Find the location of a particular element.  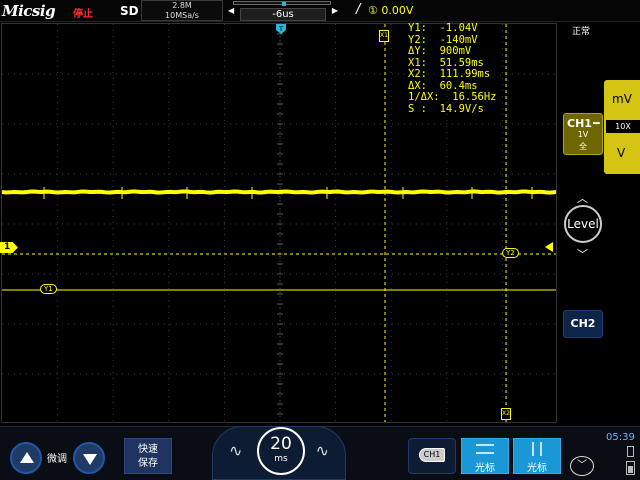

timebase-unit: ms is located at coordinates (281, 459).